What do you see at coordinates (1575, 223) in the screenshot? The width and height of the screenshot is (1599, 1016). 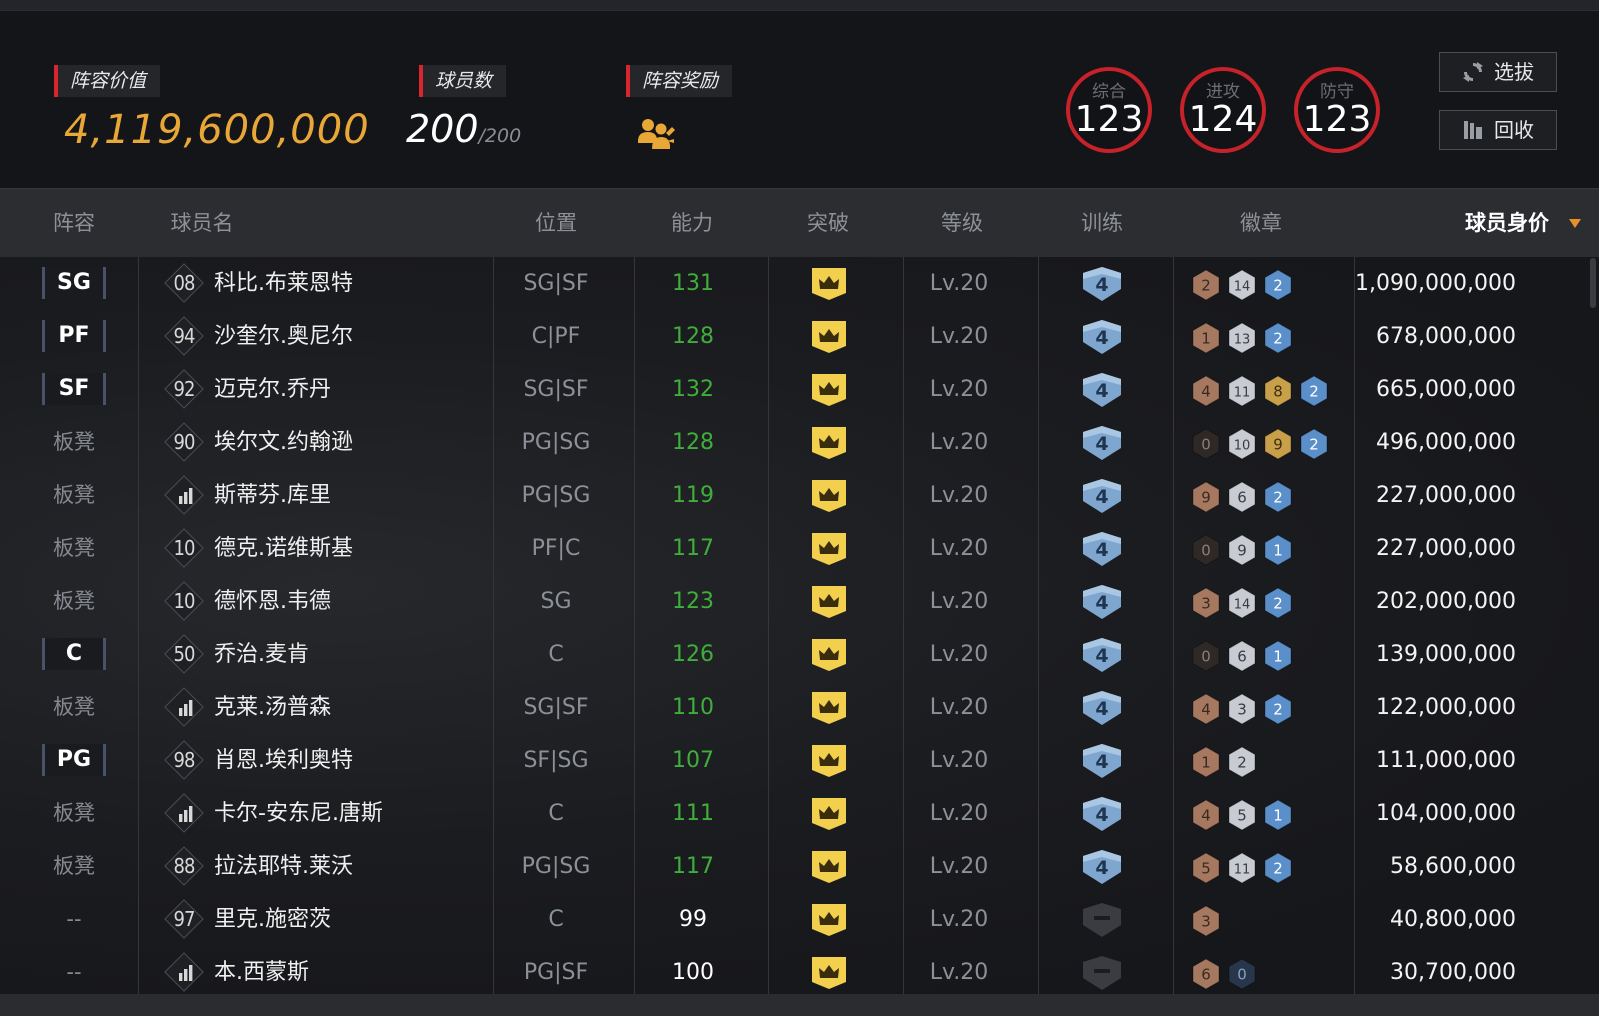 I see `sort-desc-icon` at bounding box center [1575, 223].